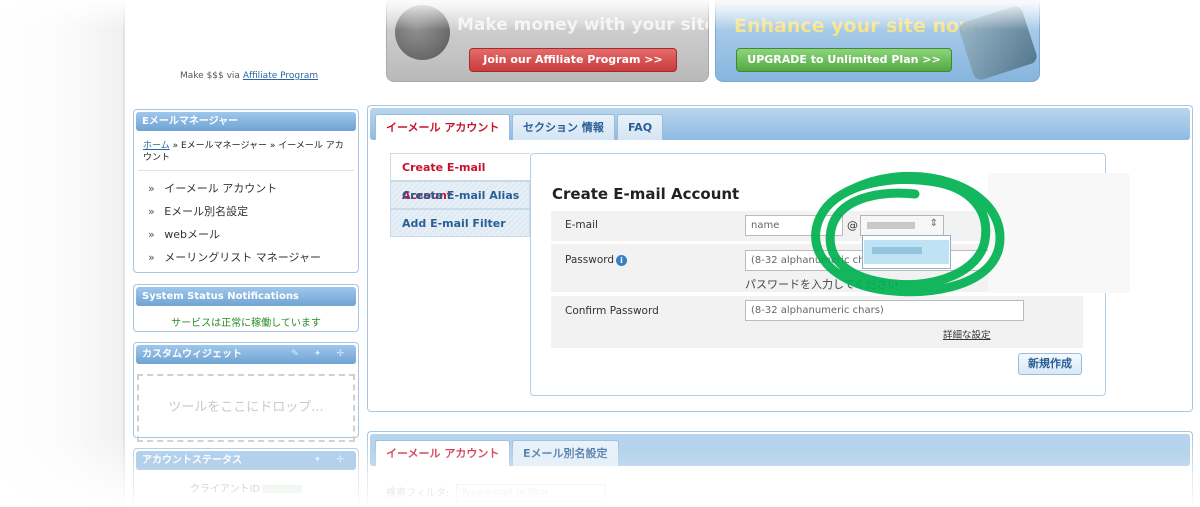  Describe the element at coordinates (780, 124) in the screenshot. I see `tab-bar: イーメール アカウント セクション 情報 FAQ` at that location.